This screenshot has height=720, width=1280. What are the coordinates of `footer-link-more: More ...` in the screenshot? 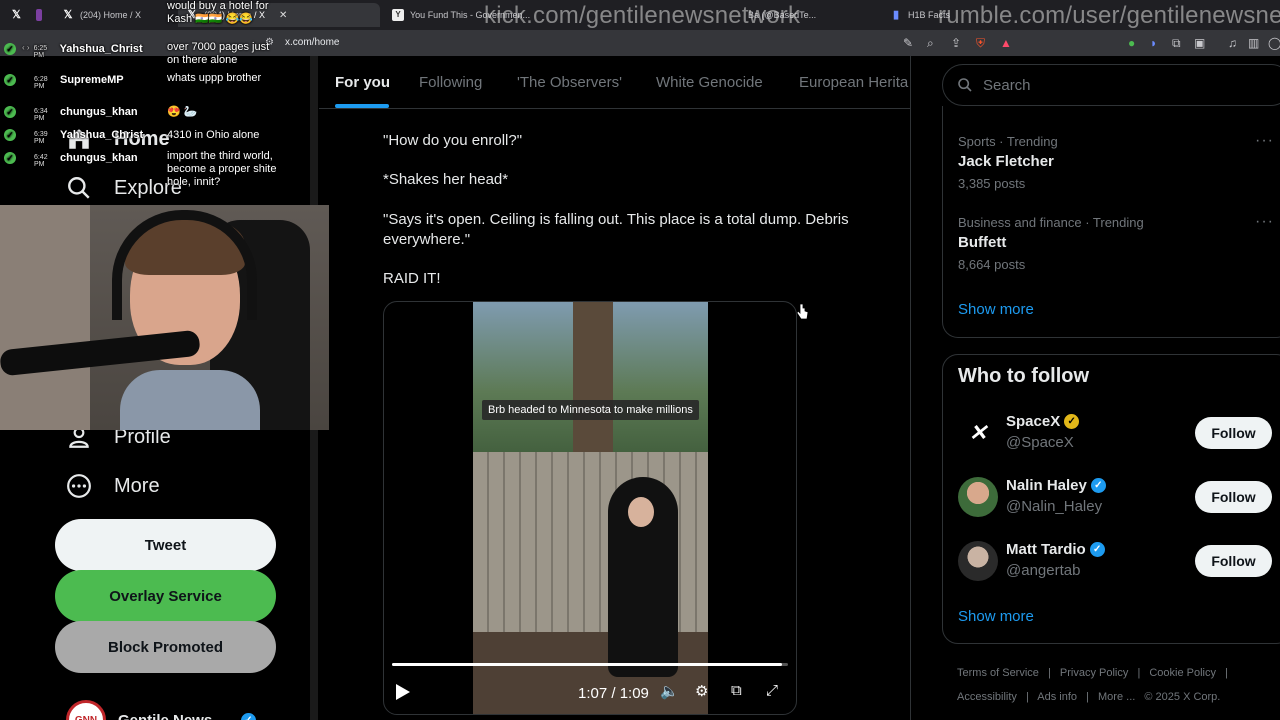 It's located at (1116, 697).